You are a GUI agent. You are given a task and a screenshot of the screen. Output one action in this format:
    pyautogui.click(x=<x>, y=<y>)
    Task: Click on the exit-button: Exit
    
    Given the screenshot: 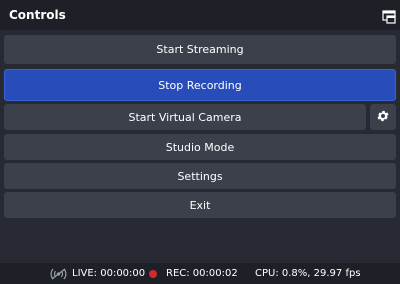 What is the action you would take?
    pyautogui.click(x=200, y=205)
    